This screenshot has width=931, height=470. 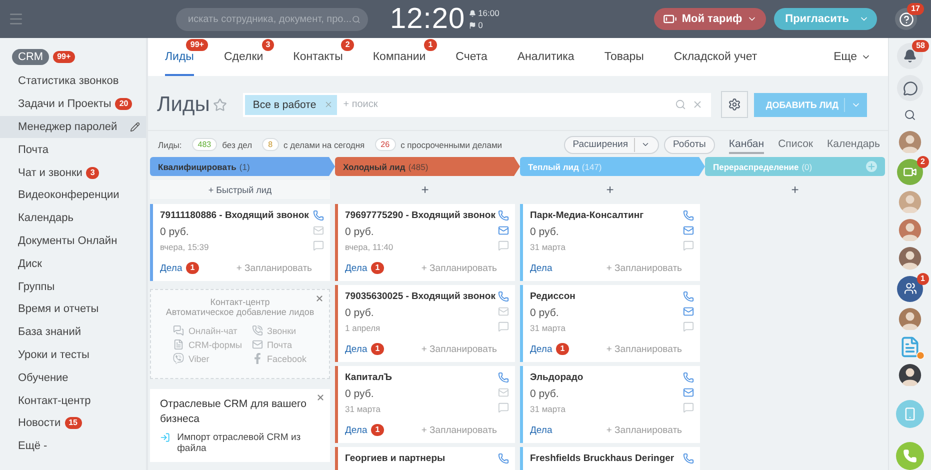 What do you see at coordinates (611, 145) in the screenshot?
I see `extensions-button: Расширения` at bounding box center [611, 145].